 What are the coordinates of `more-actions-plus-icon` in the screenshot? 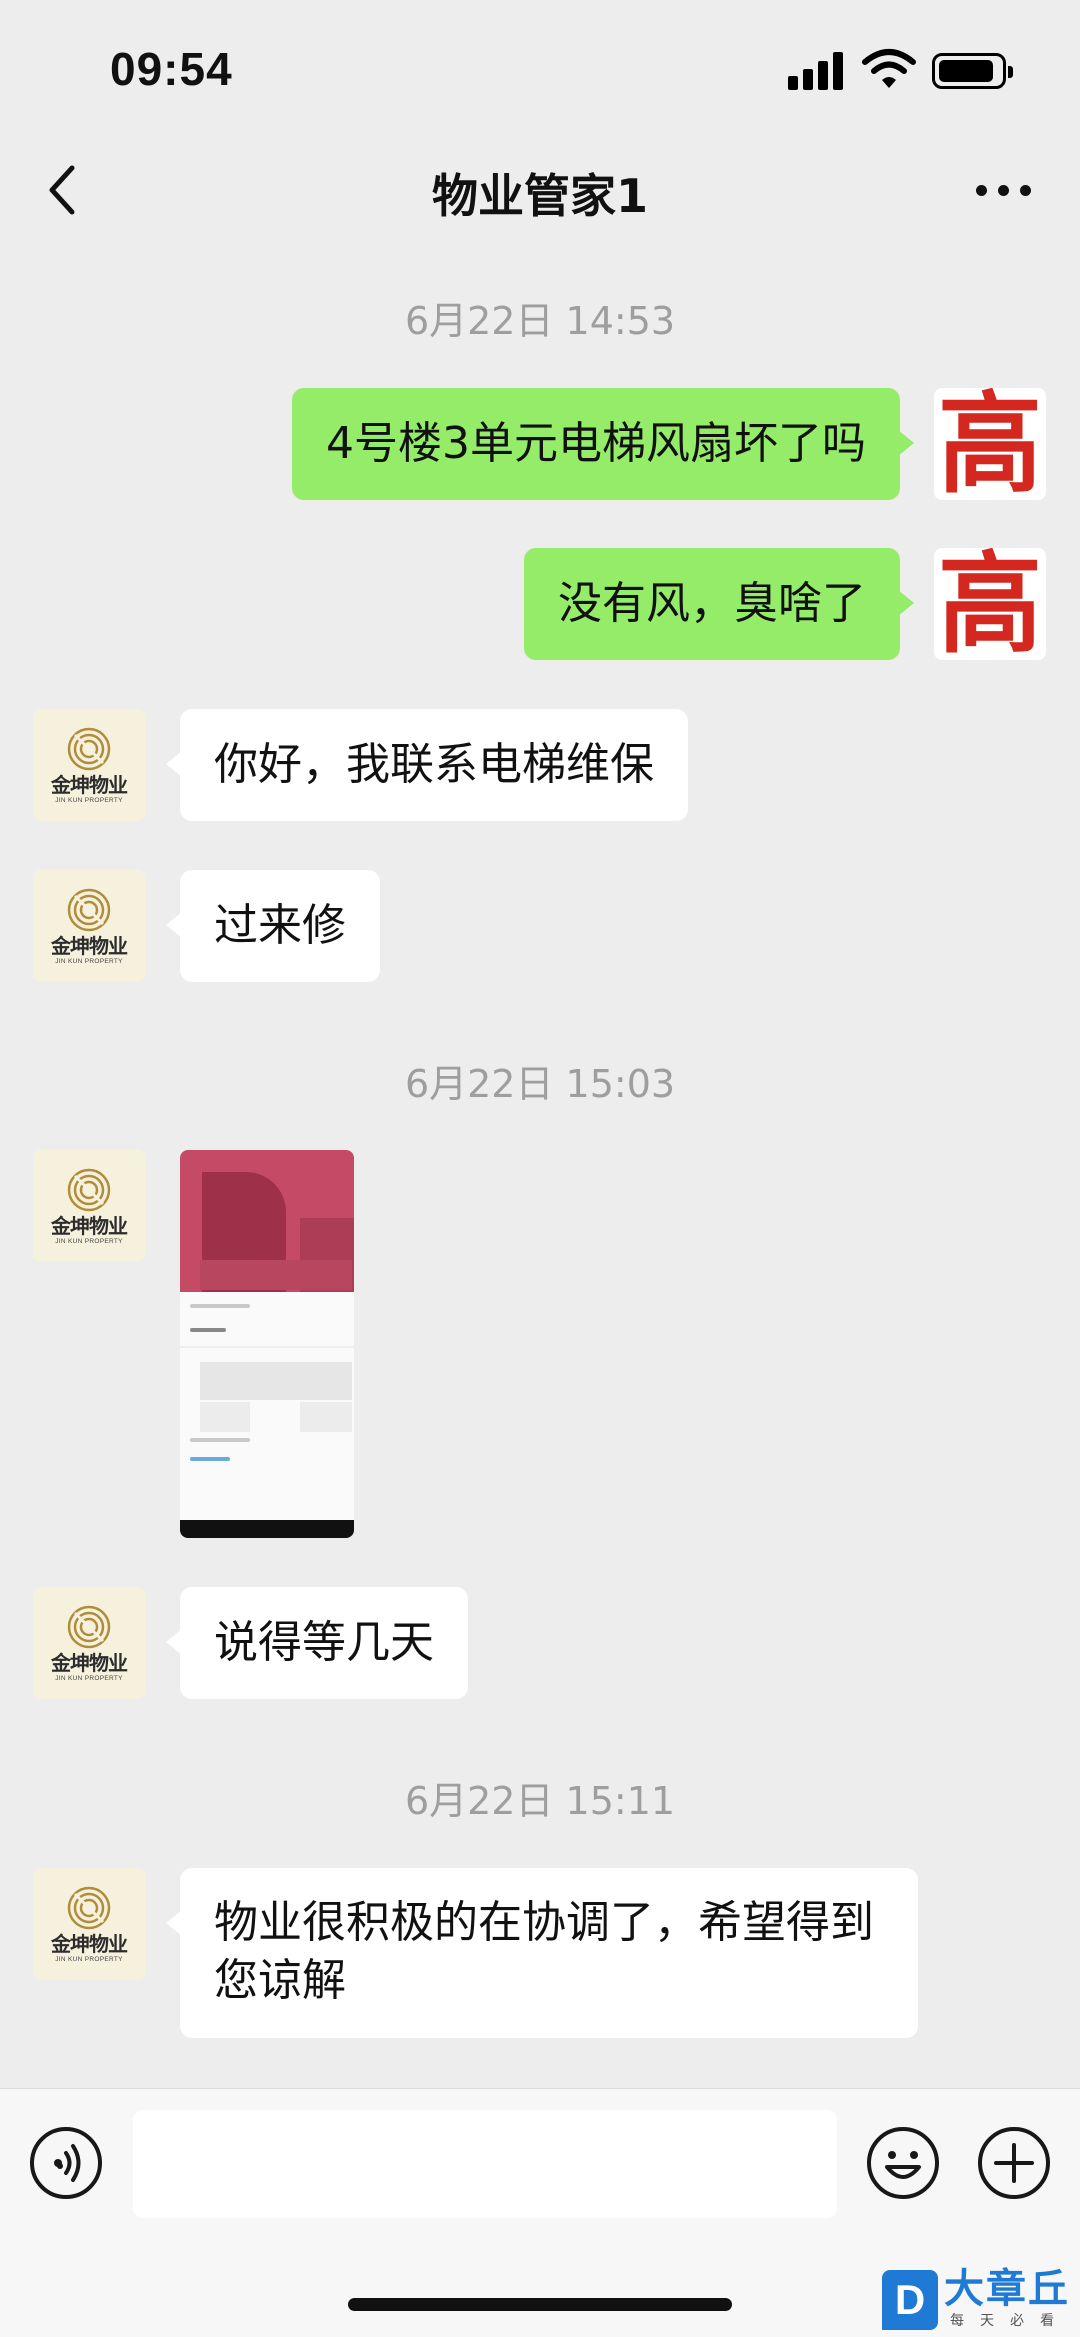 It's located at (1014, 2163).